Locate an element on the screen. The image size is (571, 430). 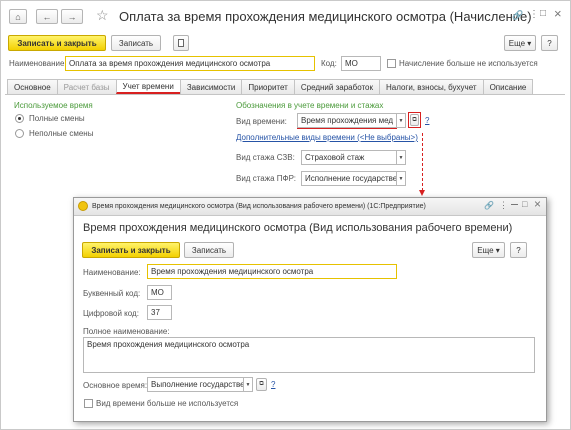
full-shifts-label: Полные смены is located at coordinates (57, 118).